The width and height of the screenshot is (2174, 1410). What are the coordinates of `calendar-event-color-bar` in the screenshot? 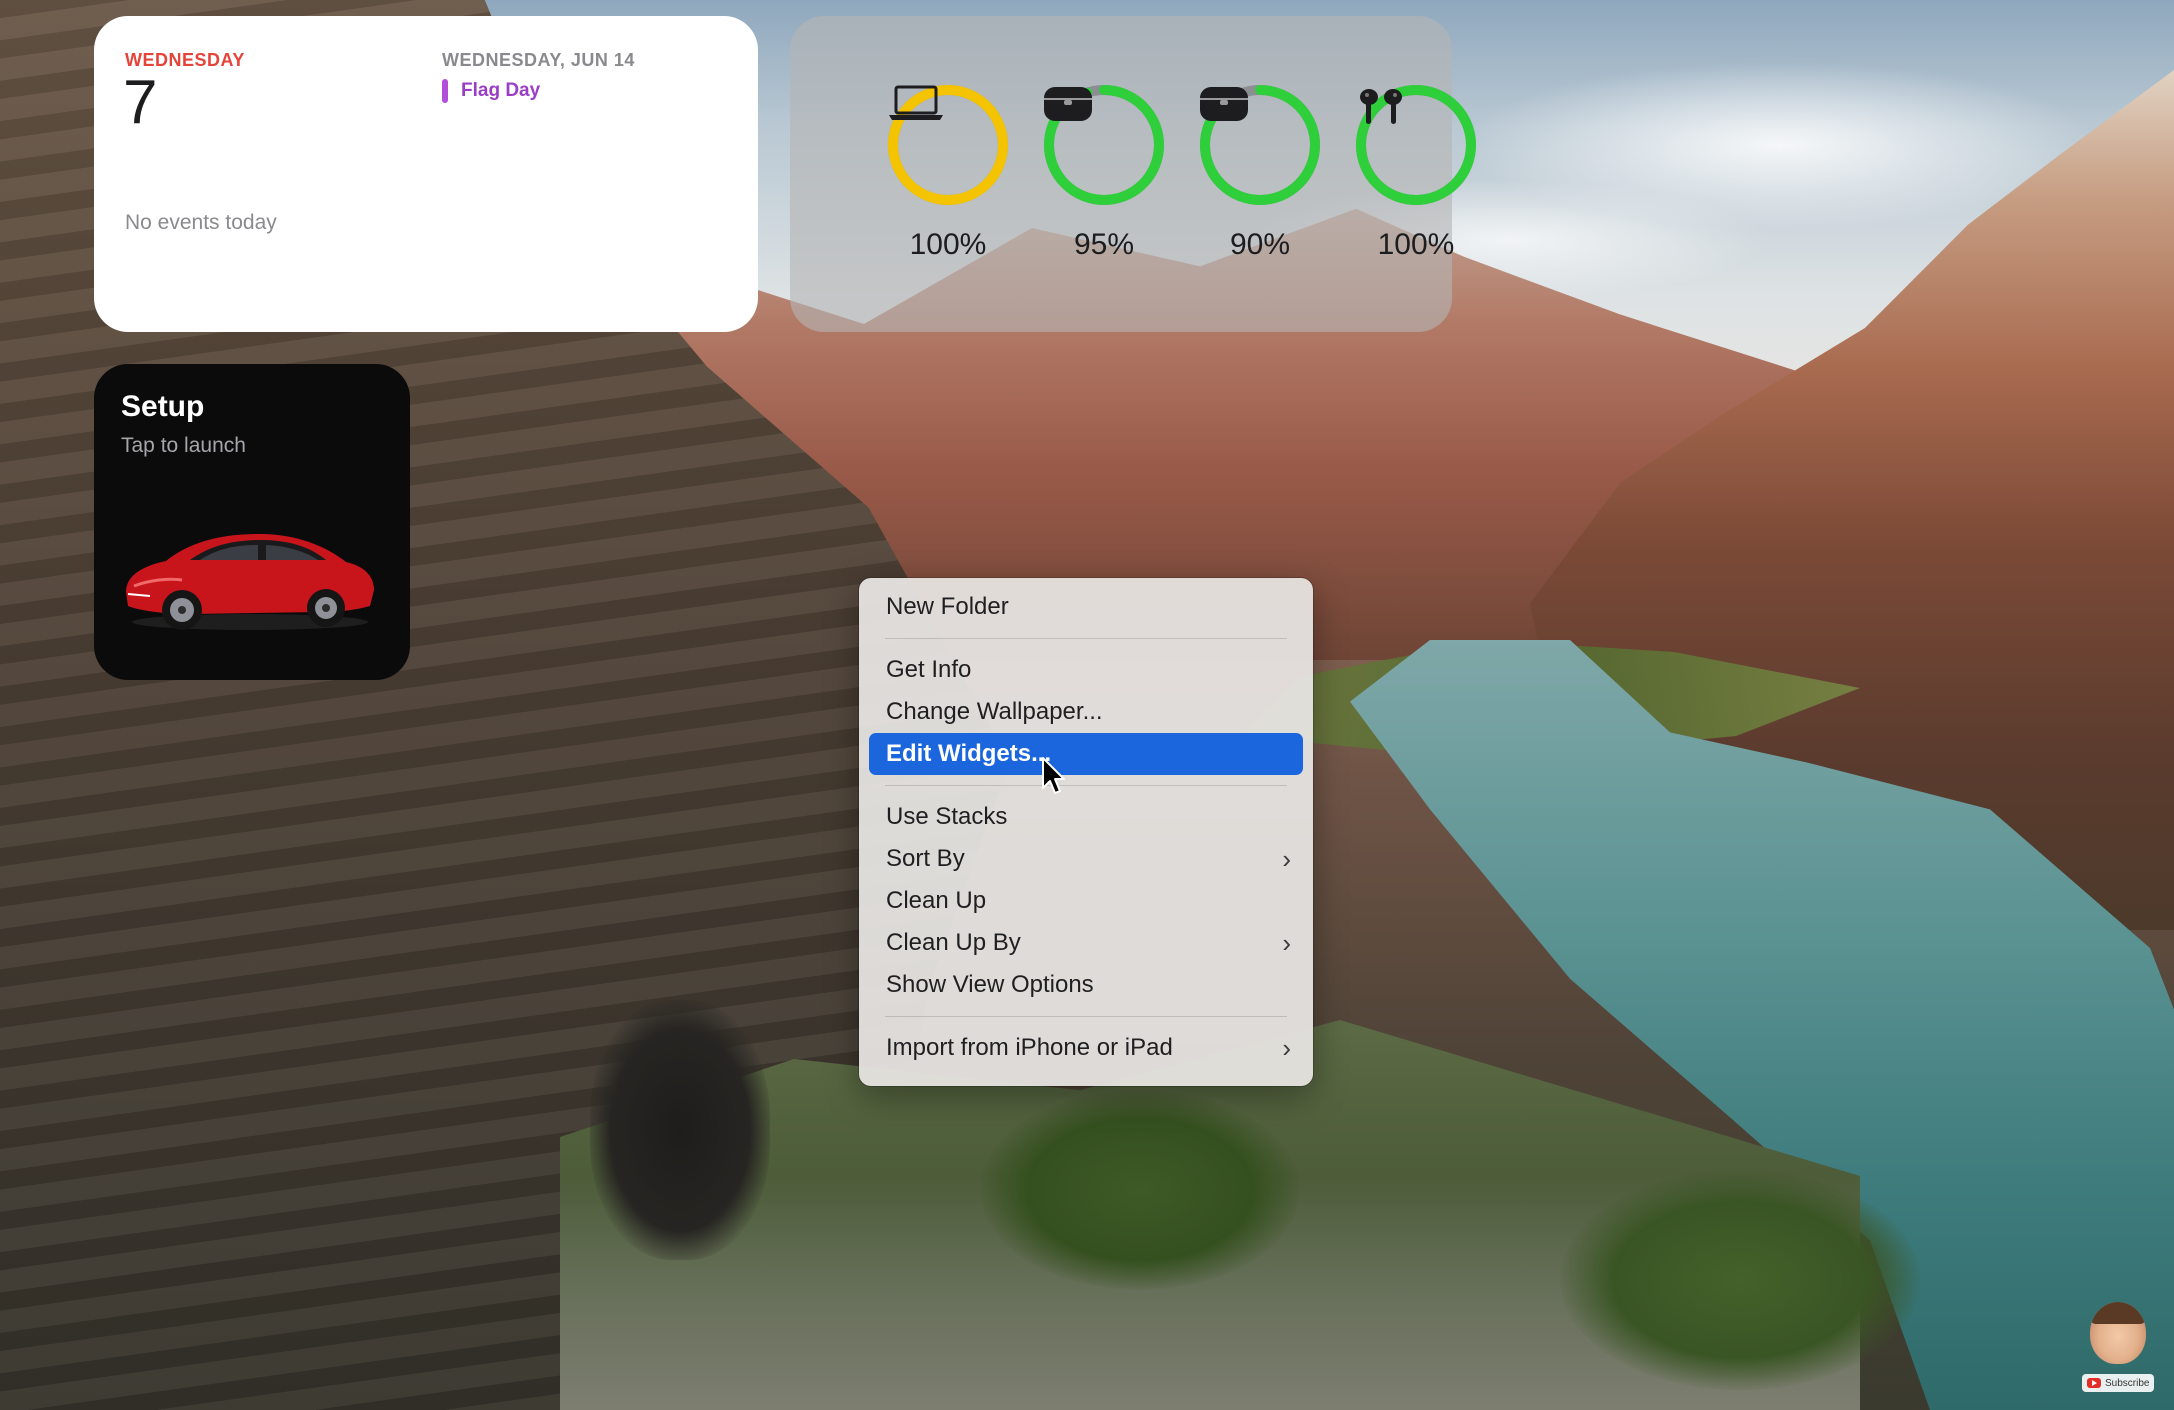 It's located at (445, 91).